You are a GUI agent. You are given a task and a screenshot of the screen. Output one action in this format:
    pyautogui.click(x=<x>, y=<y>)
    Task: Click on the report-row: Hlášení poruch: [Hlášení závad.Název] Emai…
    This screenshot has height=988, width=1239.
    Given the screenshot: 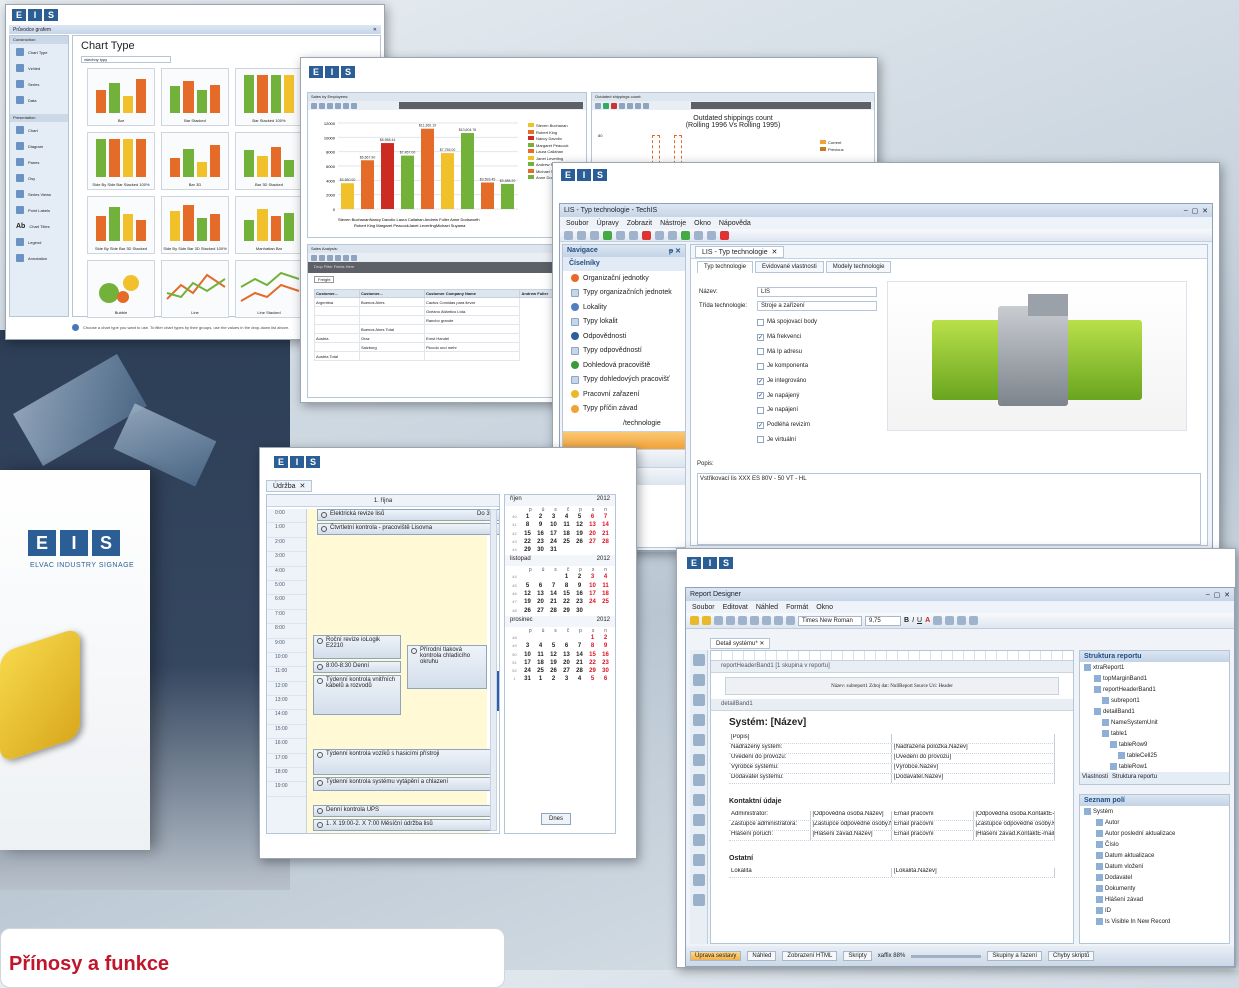 What is the action you would take?
    pyautogui.click(x=892, y=836)
    